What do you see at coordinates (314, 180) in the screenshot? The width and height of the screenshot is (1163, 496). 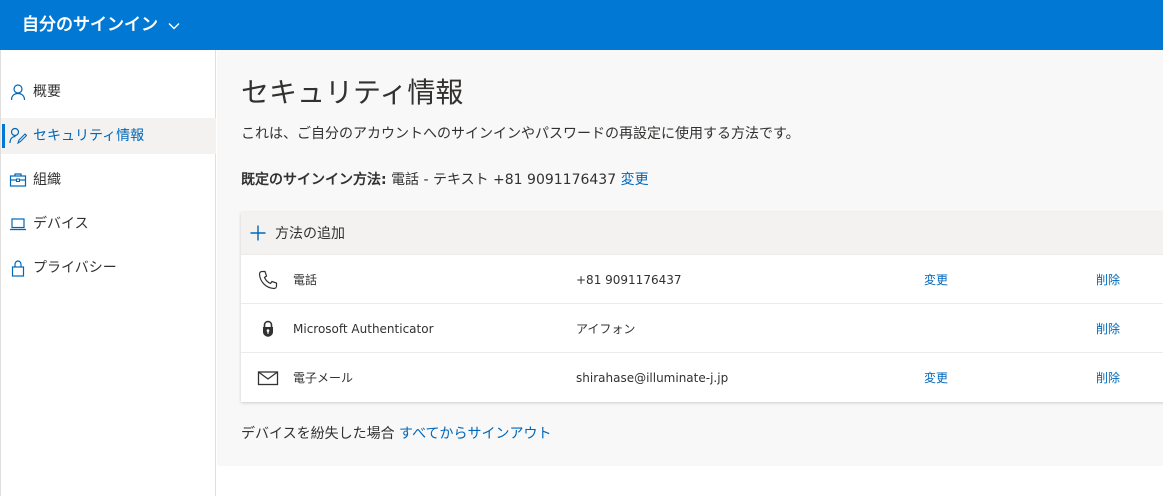 I see `default-method-label: 既定のサインイン方法:` at bounding box center [314, 180].